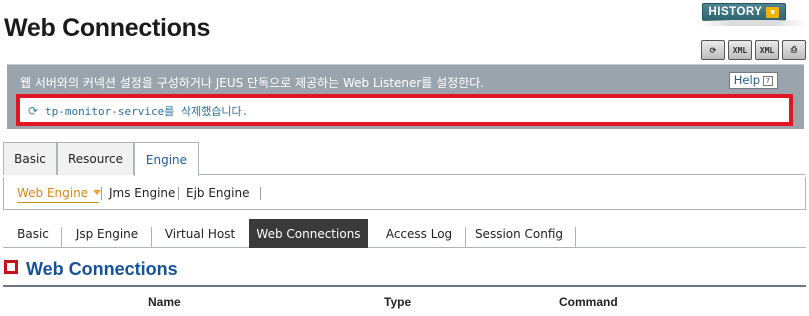  What do you see at coordinates (147, 111) in the screenshot?
I see `status-message: tp-monitor-service를 삭제했습니다.` at bounding box center [147, 111].